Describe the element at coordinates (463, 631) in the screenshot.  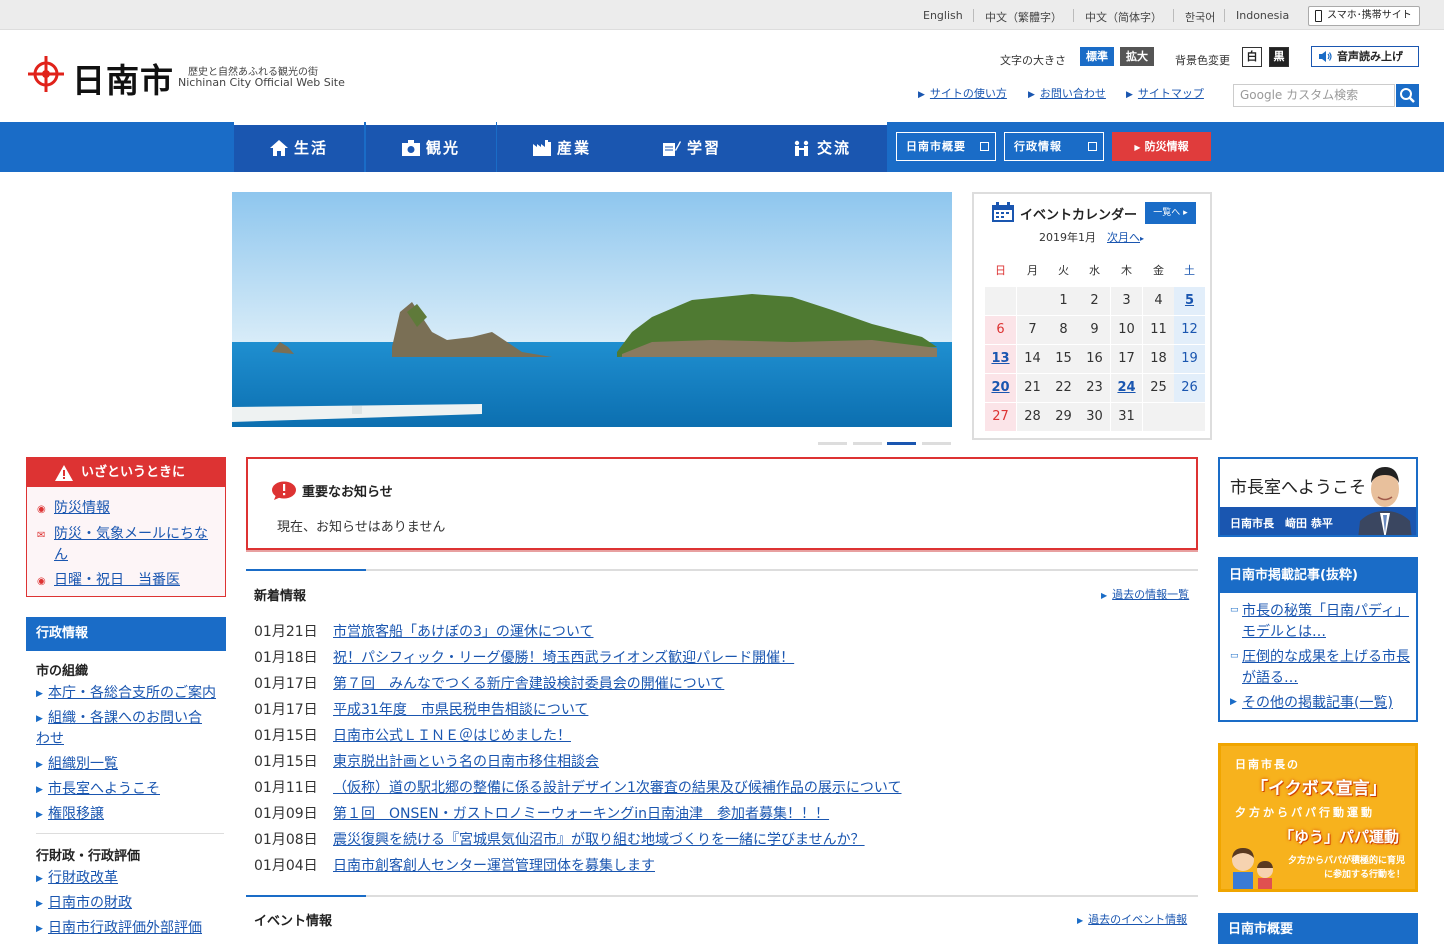
I see `news-item-link: 市営旅客船「あけぼの3」の運休について` at that location.